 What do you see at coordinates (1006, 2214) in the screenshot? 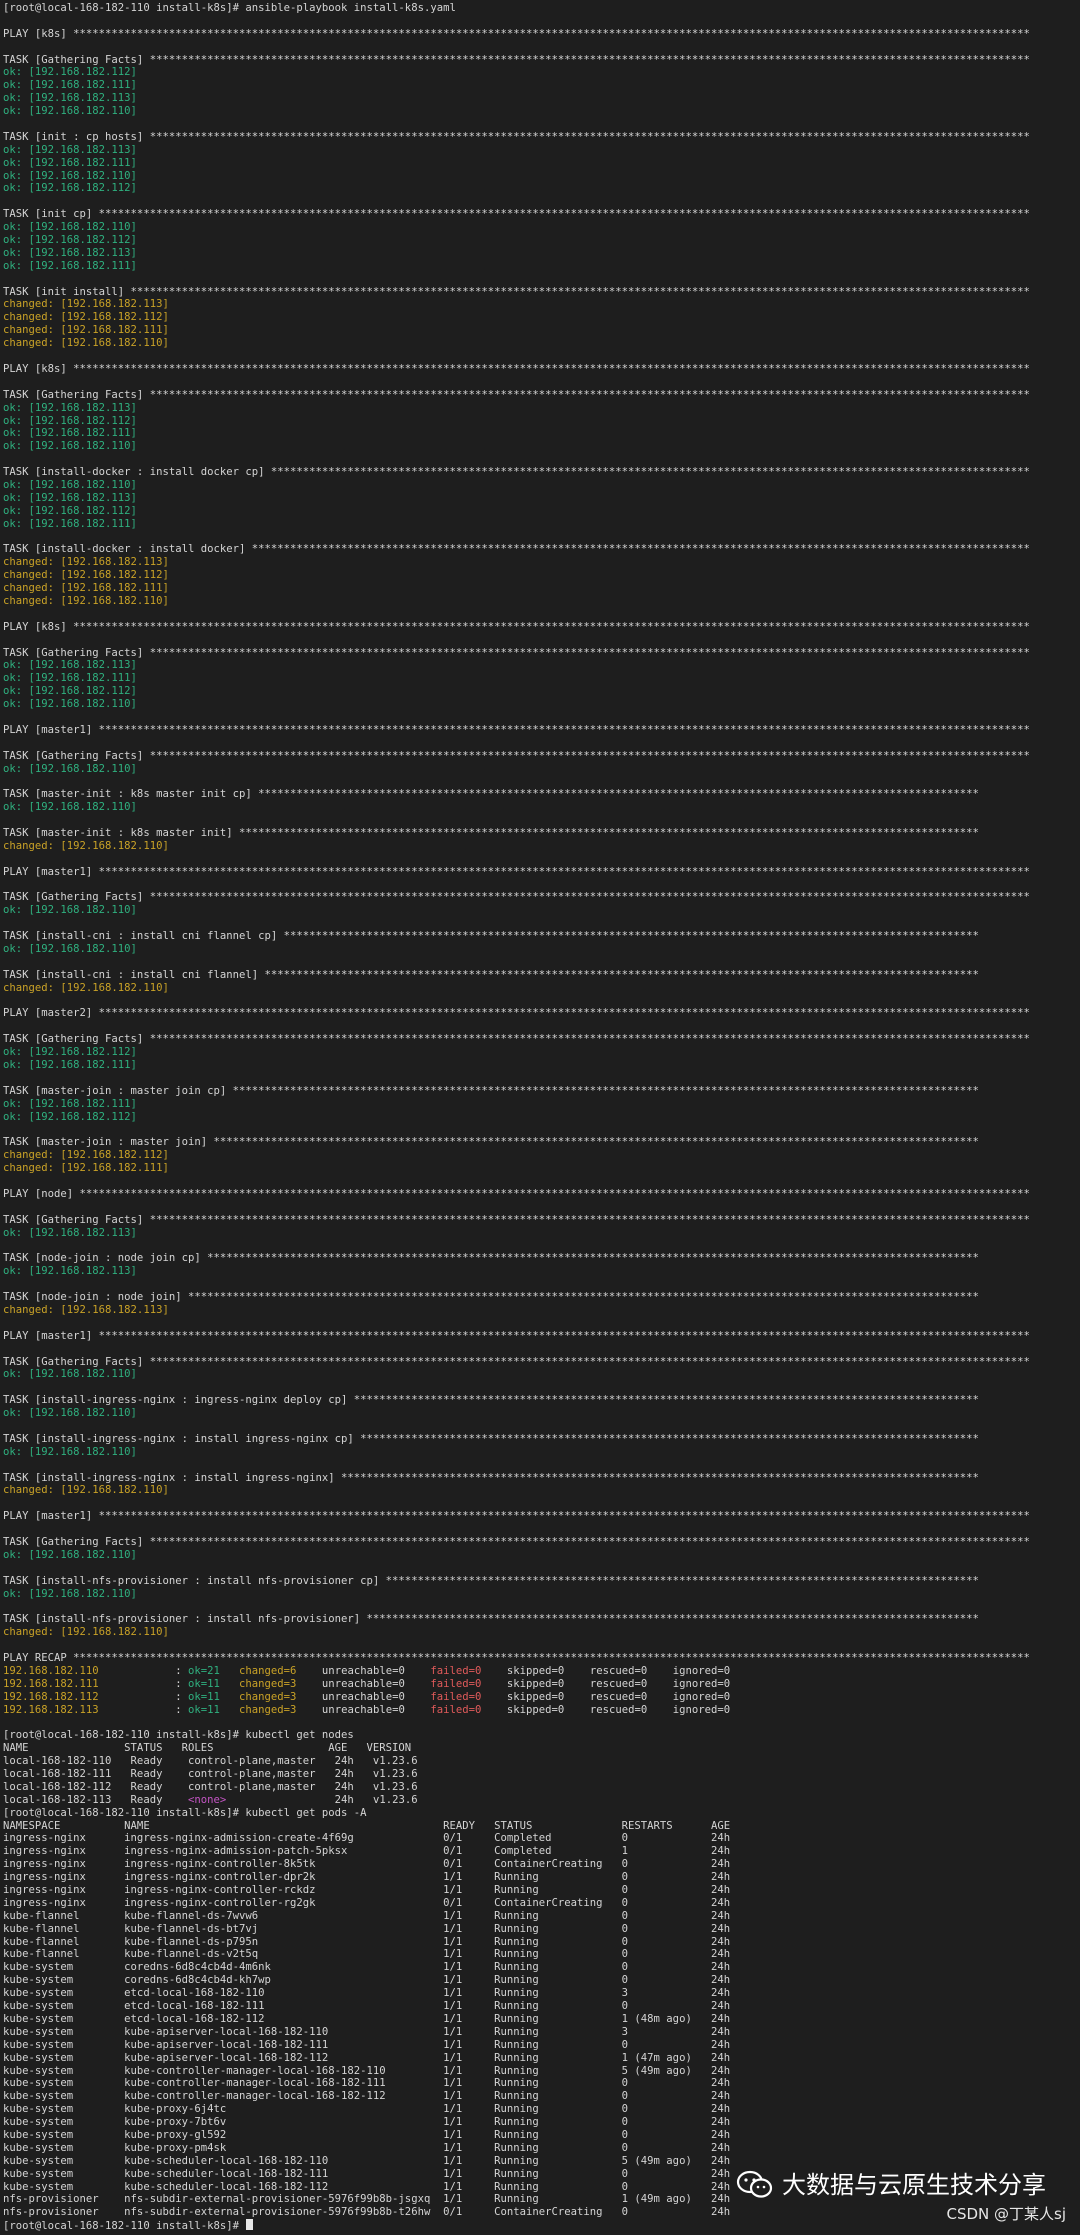
I see `csdn-attribution: CSDN @丁某人sj` at bounding box center [1006, 2214].